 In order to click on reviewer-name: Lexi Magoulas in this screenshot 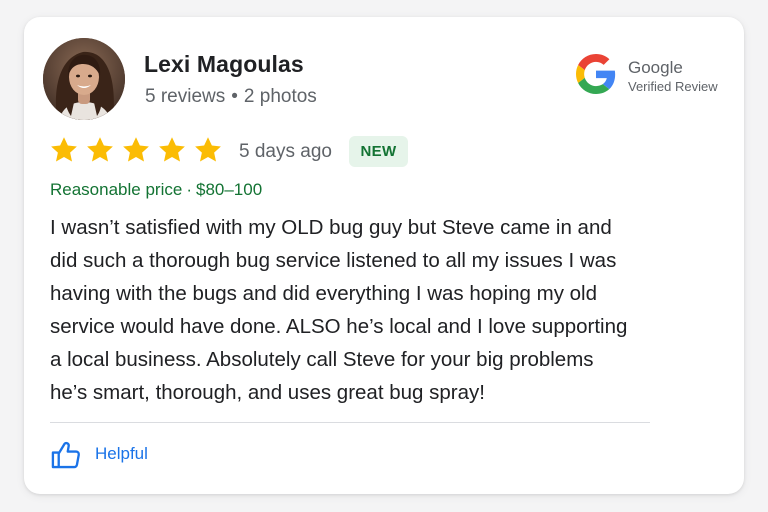, I will do `click(224, 64)`.